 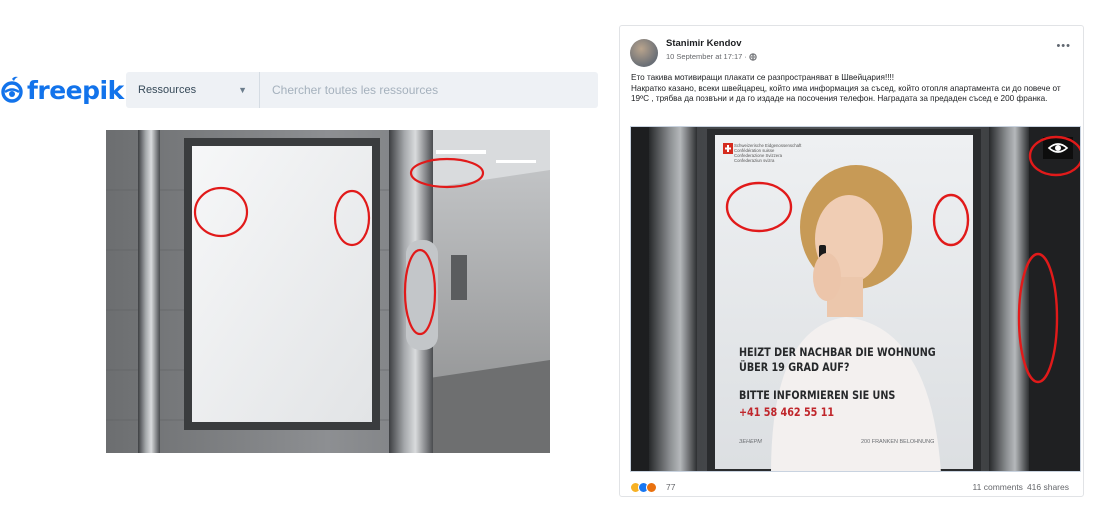 I want to click on poster-footer-left: ЗЕНЕРМ, so click(x=750, y=442).